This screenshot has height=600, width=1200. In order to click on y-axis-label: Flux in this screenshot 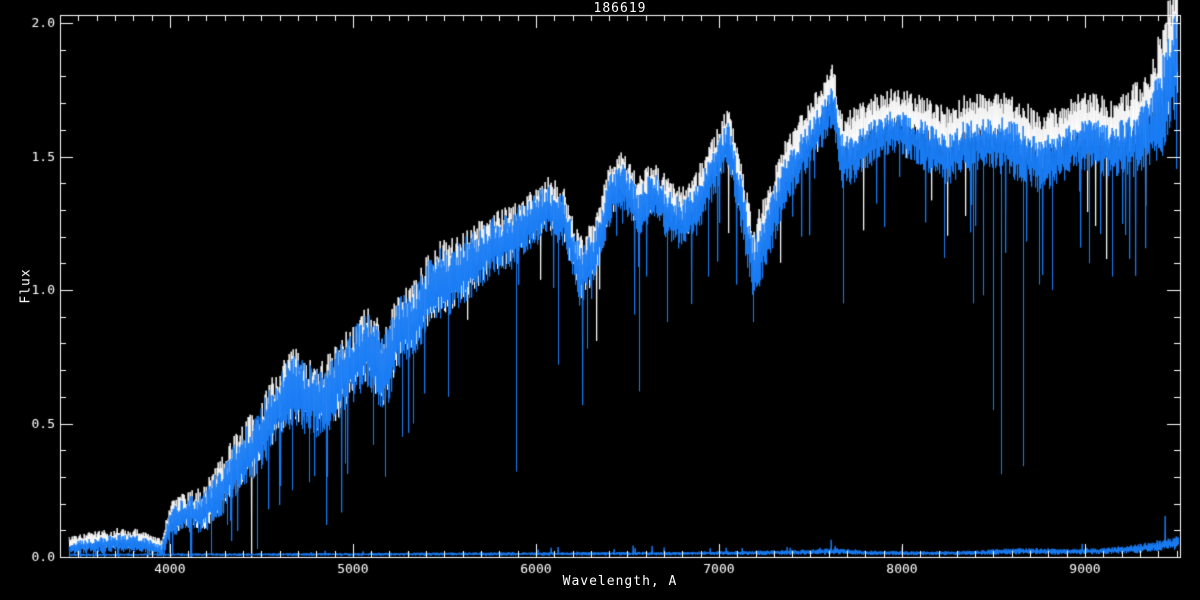, I will do `click(26, 286)`.